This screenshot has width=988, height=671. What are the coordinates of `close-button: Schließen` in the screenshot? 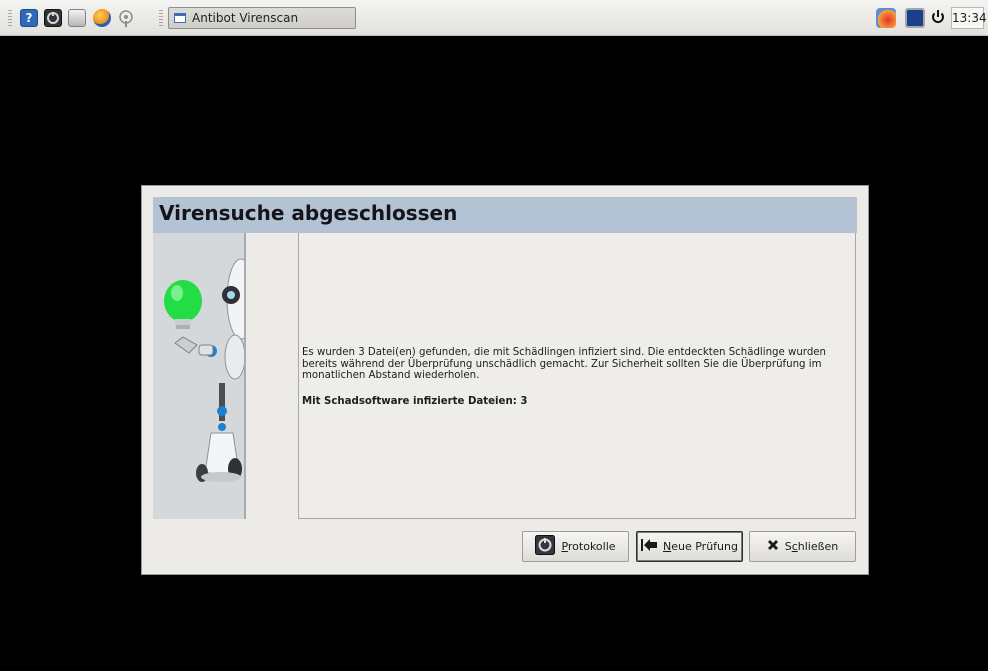 It's located at (802, 546).